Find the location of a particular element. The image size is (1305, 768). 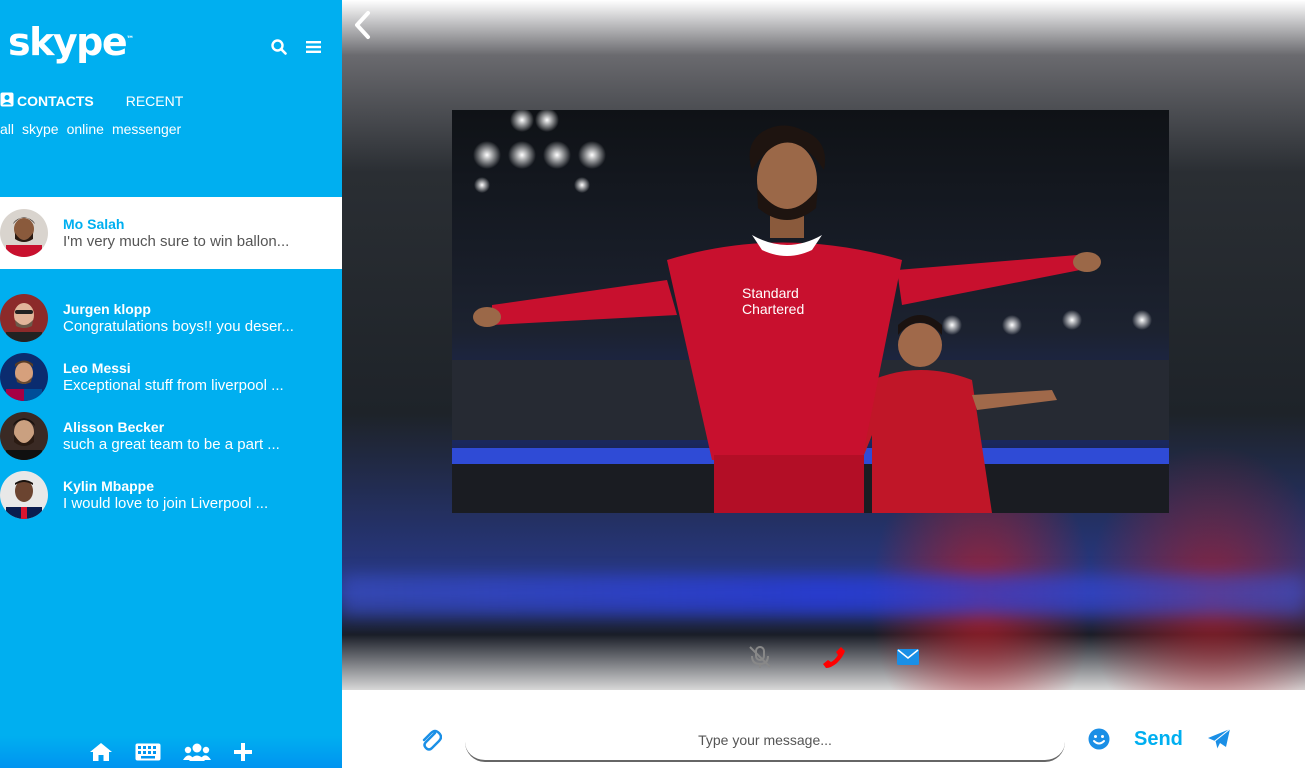

filter-online: online is located at coordinates (85, 129).